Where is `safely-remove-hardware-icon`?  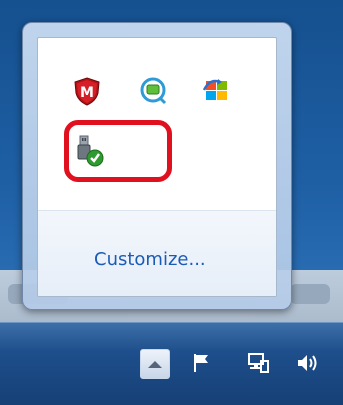
safely-remove-hardware-icon is located at coordinates (89, 150).